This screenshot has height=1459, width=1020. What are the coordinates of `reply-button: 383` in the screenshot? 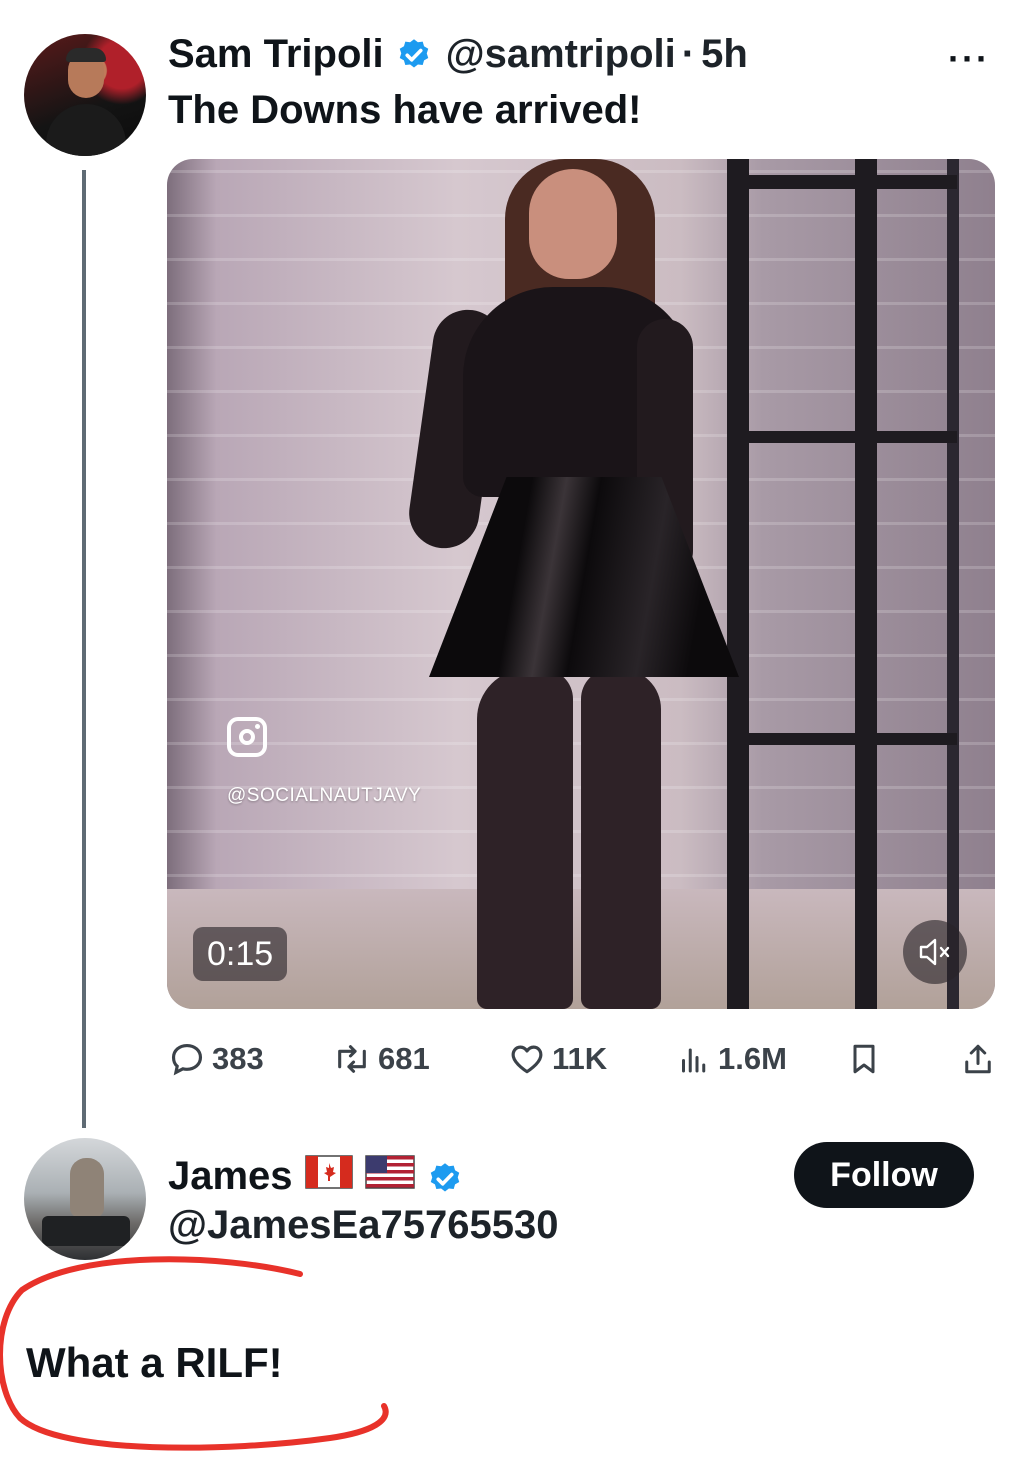 It's located at (216, 1059).